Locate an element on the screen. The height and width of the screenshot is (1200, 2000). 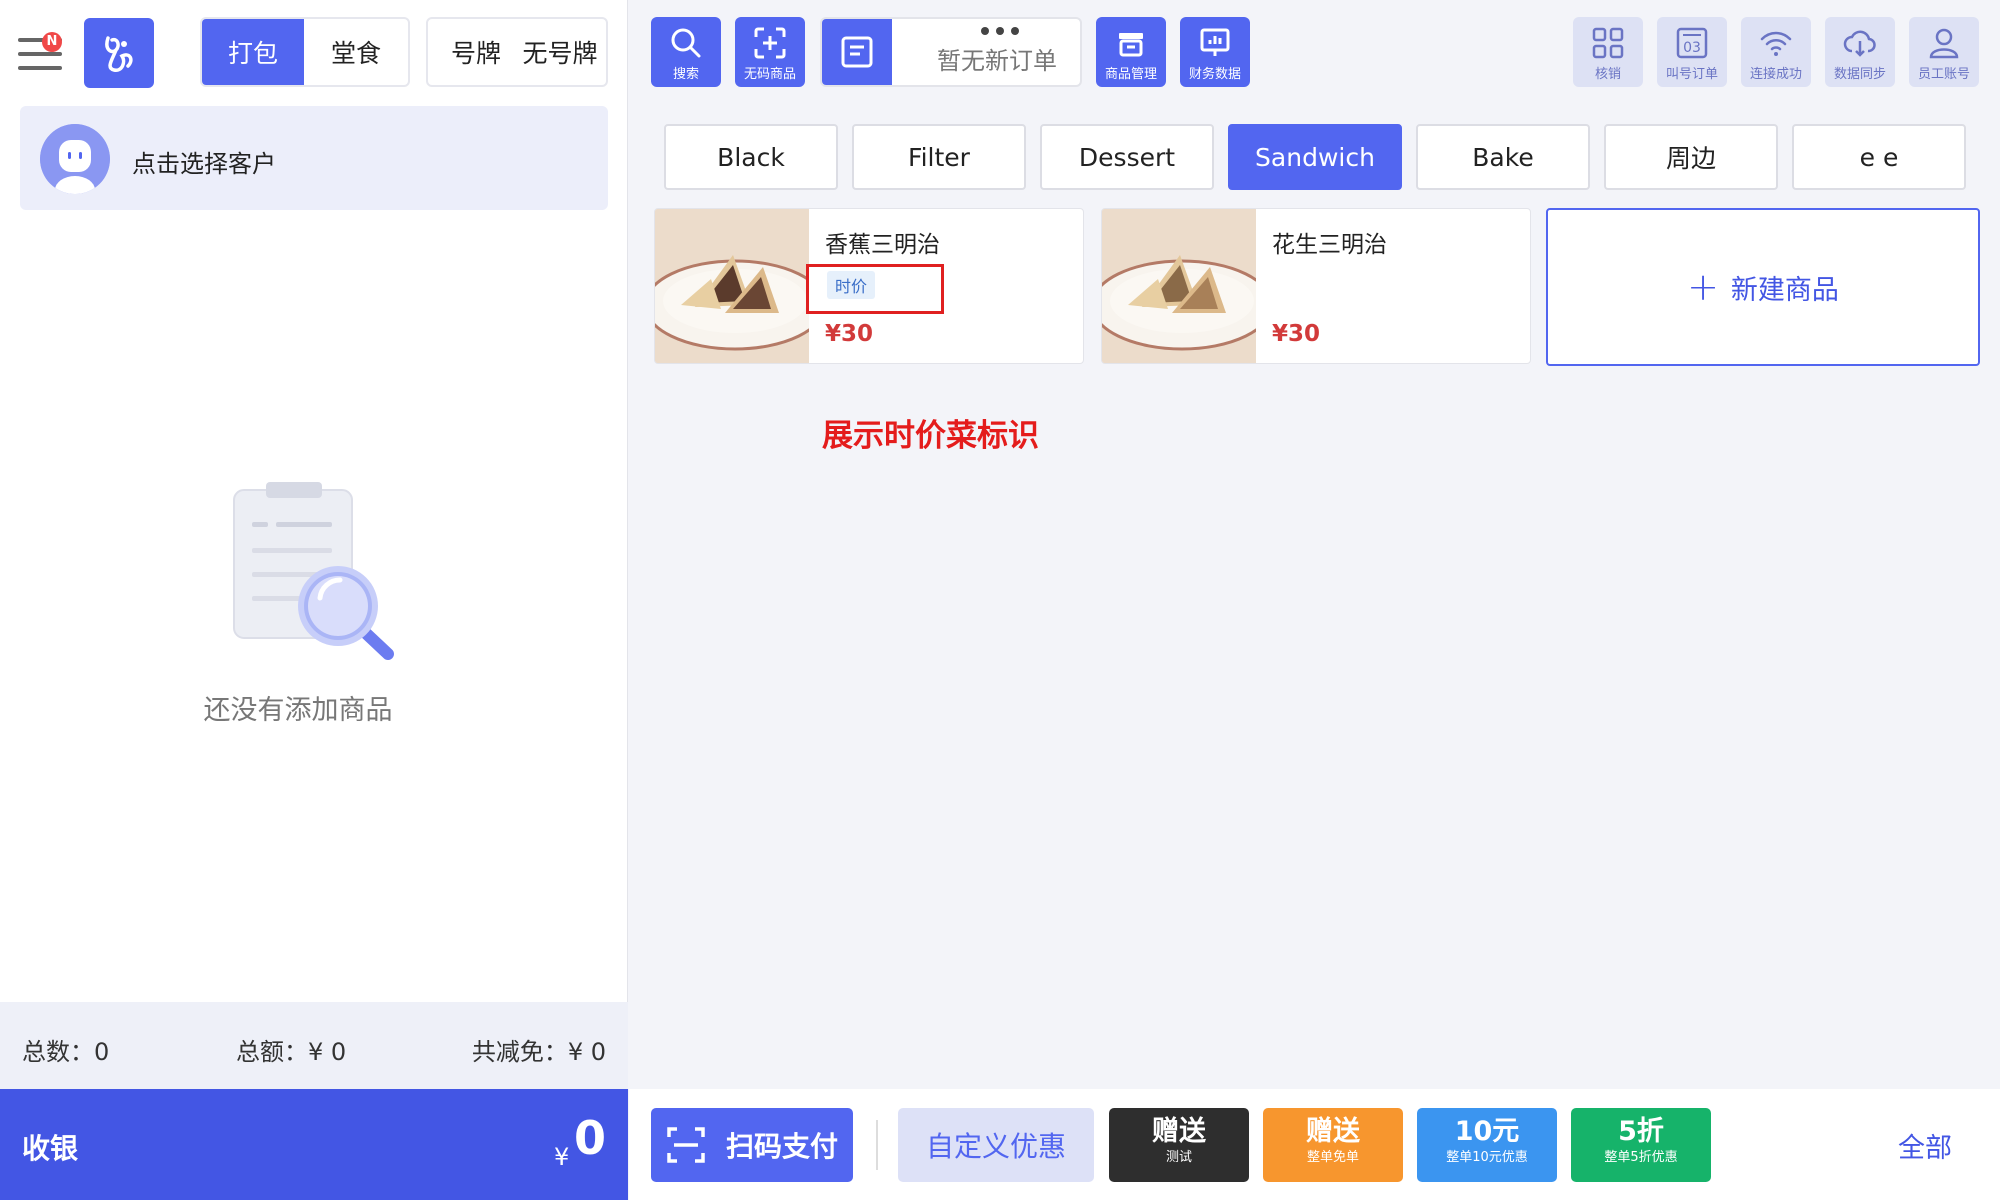
highlight-box is located at coordinates (875, 289).